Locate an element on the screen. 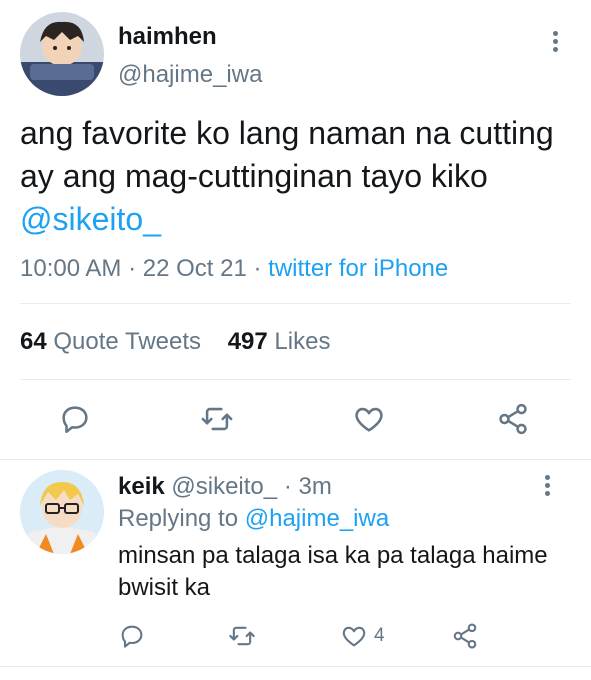 The width and height of the screenshot is (591, 680). reply-more-options-icon is located at coordinates (547, 487).